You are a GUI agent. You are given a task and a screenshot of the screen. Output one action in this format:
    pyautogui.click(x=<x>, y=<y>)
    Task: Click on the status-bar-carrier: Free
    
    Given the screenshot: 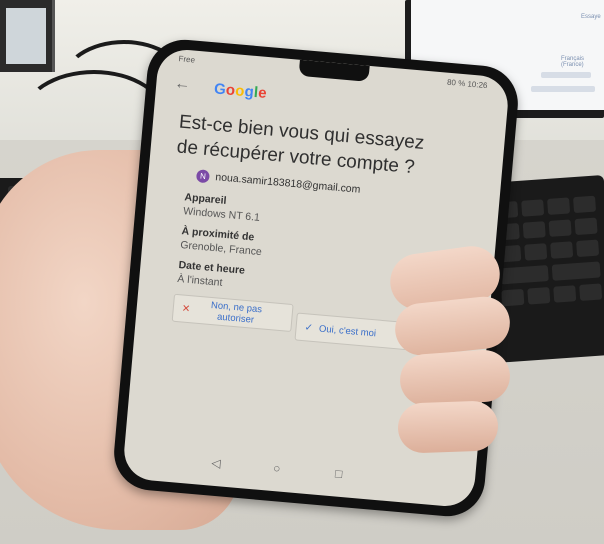 What is the action you would take?
    pyautogui.click(x=187, y=59)
    